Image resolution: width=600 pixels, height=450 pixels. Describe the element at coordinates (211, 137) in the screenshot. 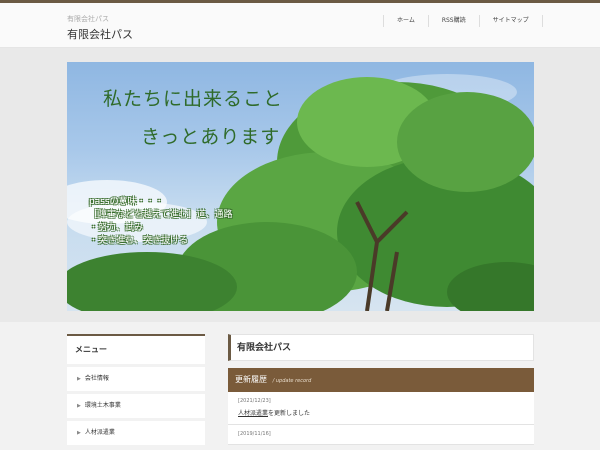

I see `hero-headline-2: きっとあります` at that location.